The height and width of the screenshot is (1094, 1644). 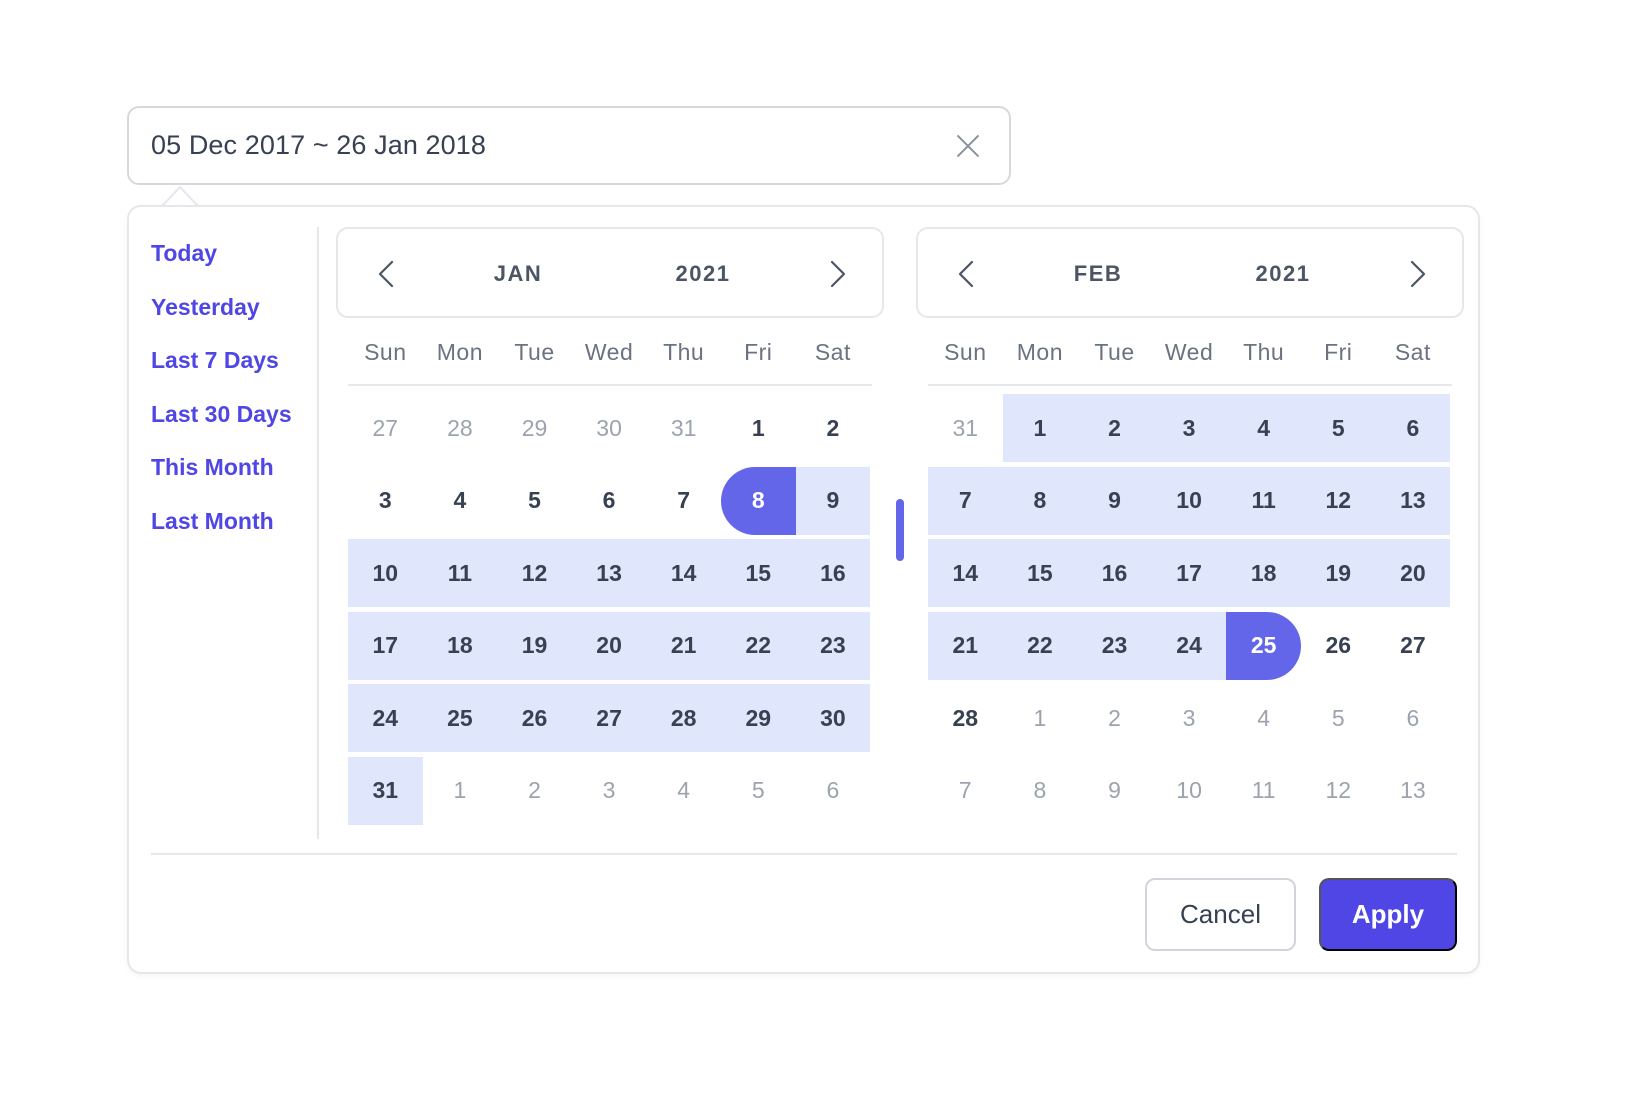 What do you see at coordinates (968, 146) in the screenshot?
I see `close-icon` at bounding box center [968, 146].